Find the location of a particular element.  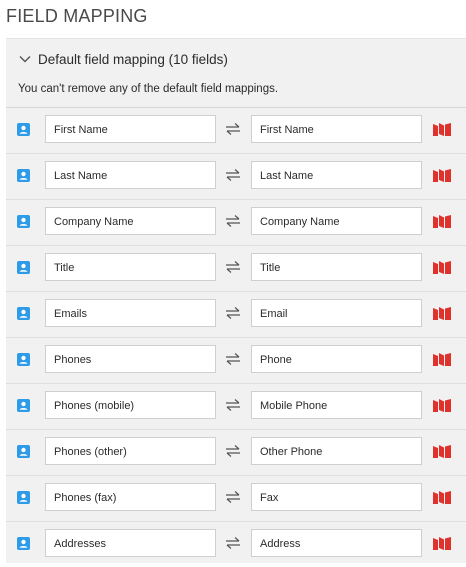

mapping-row: Title Title is located at coordinates (236, 268).